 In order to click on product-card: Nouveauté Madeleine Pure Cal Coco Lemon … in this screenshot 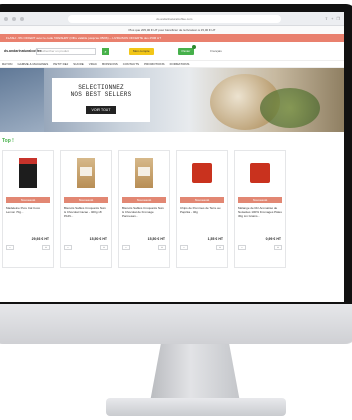, I will do `click(28, 209)`.